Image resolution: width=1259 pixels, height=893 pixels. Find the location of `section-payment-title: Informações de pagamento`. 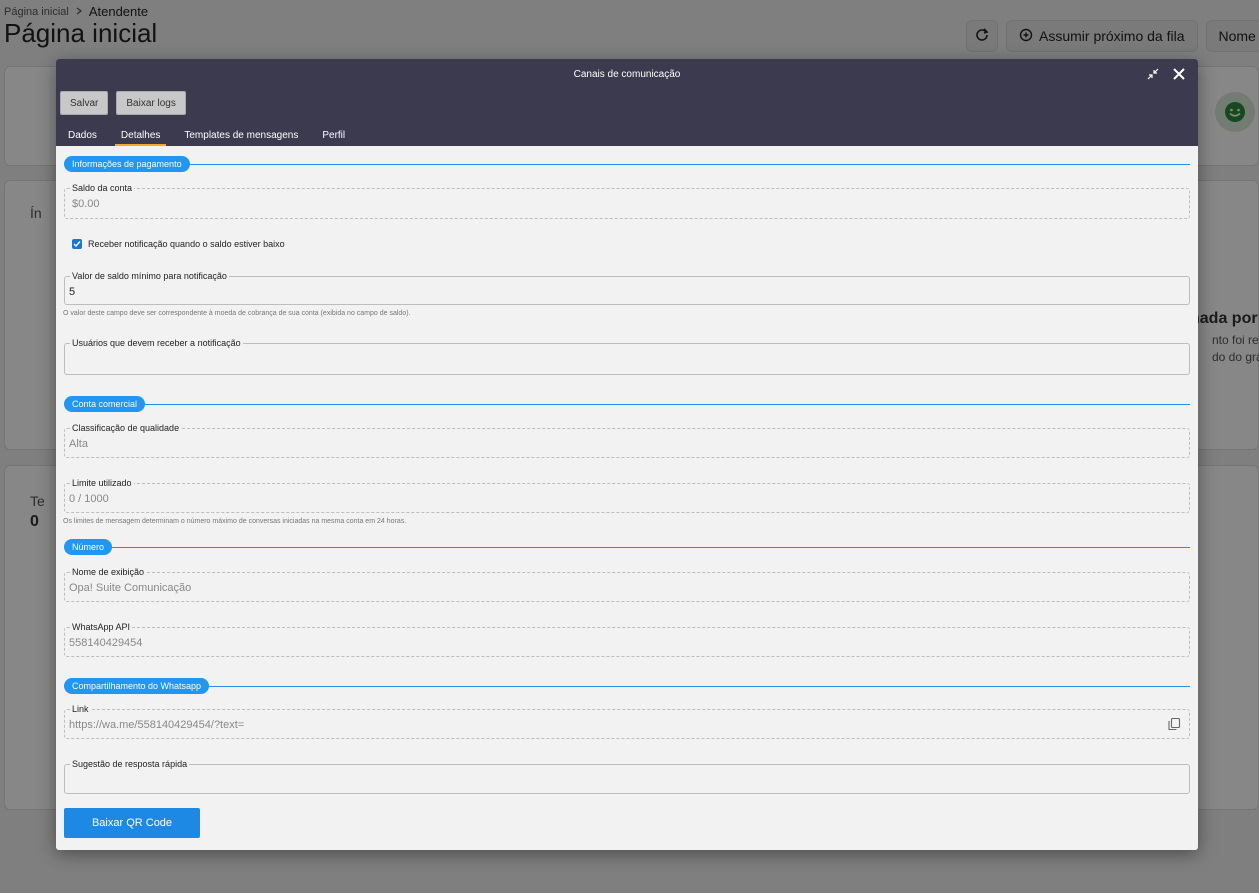

section-payment-title: Informações de pagamento is located at coordinates (127, 164).